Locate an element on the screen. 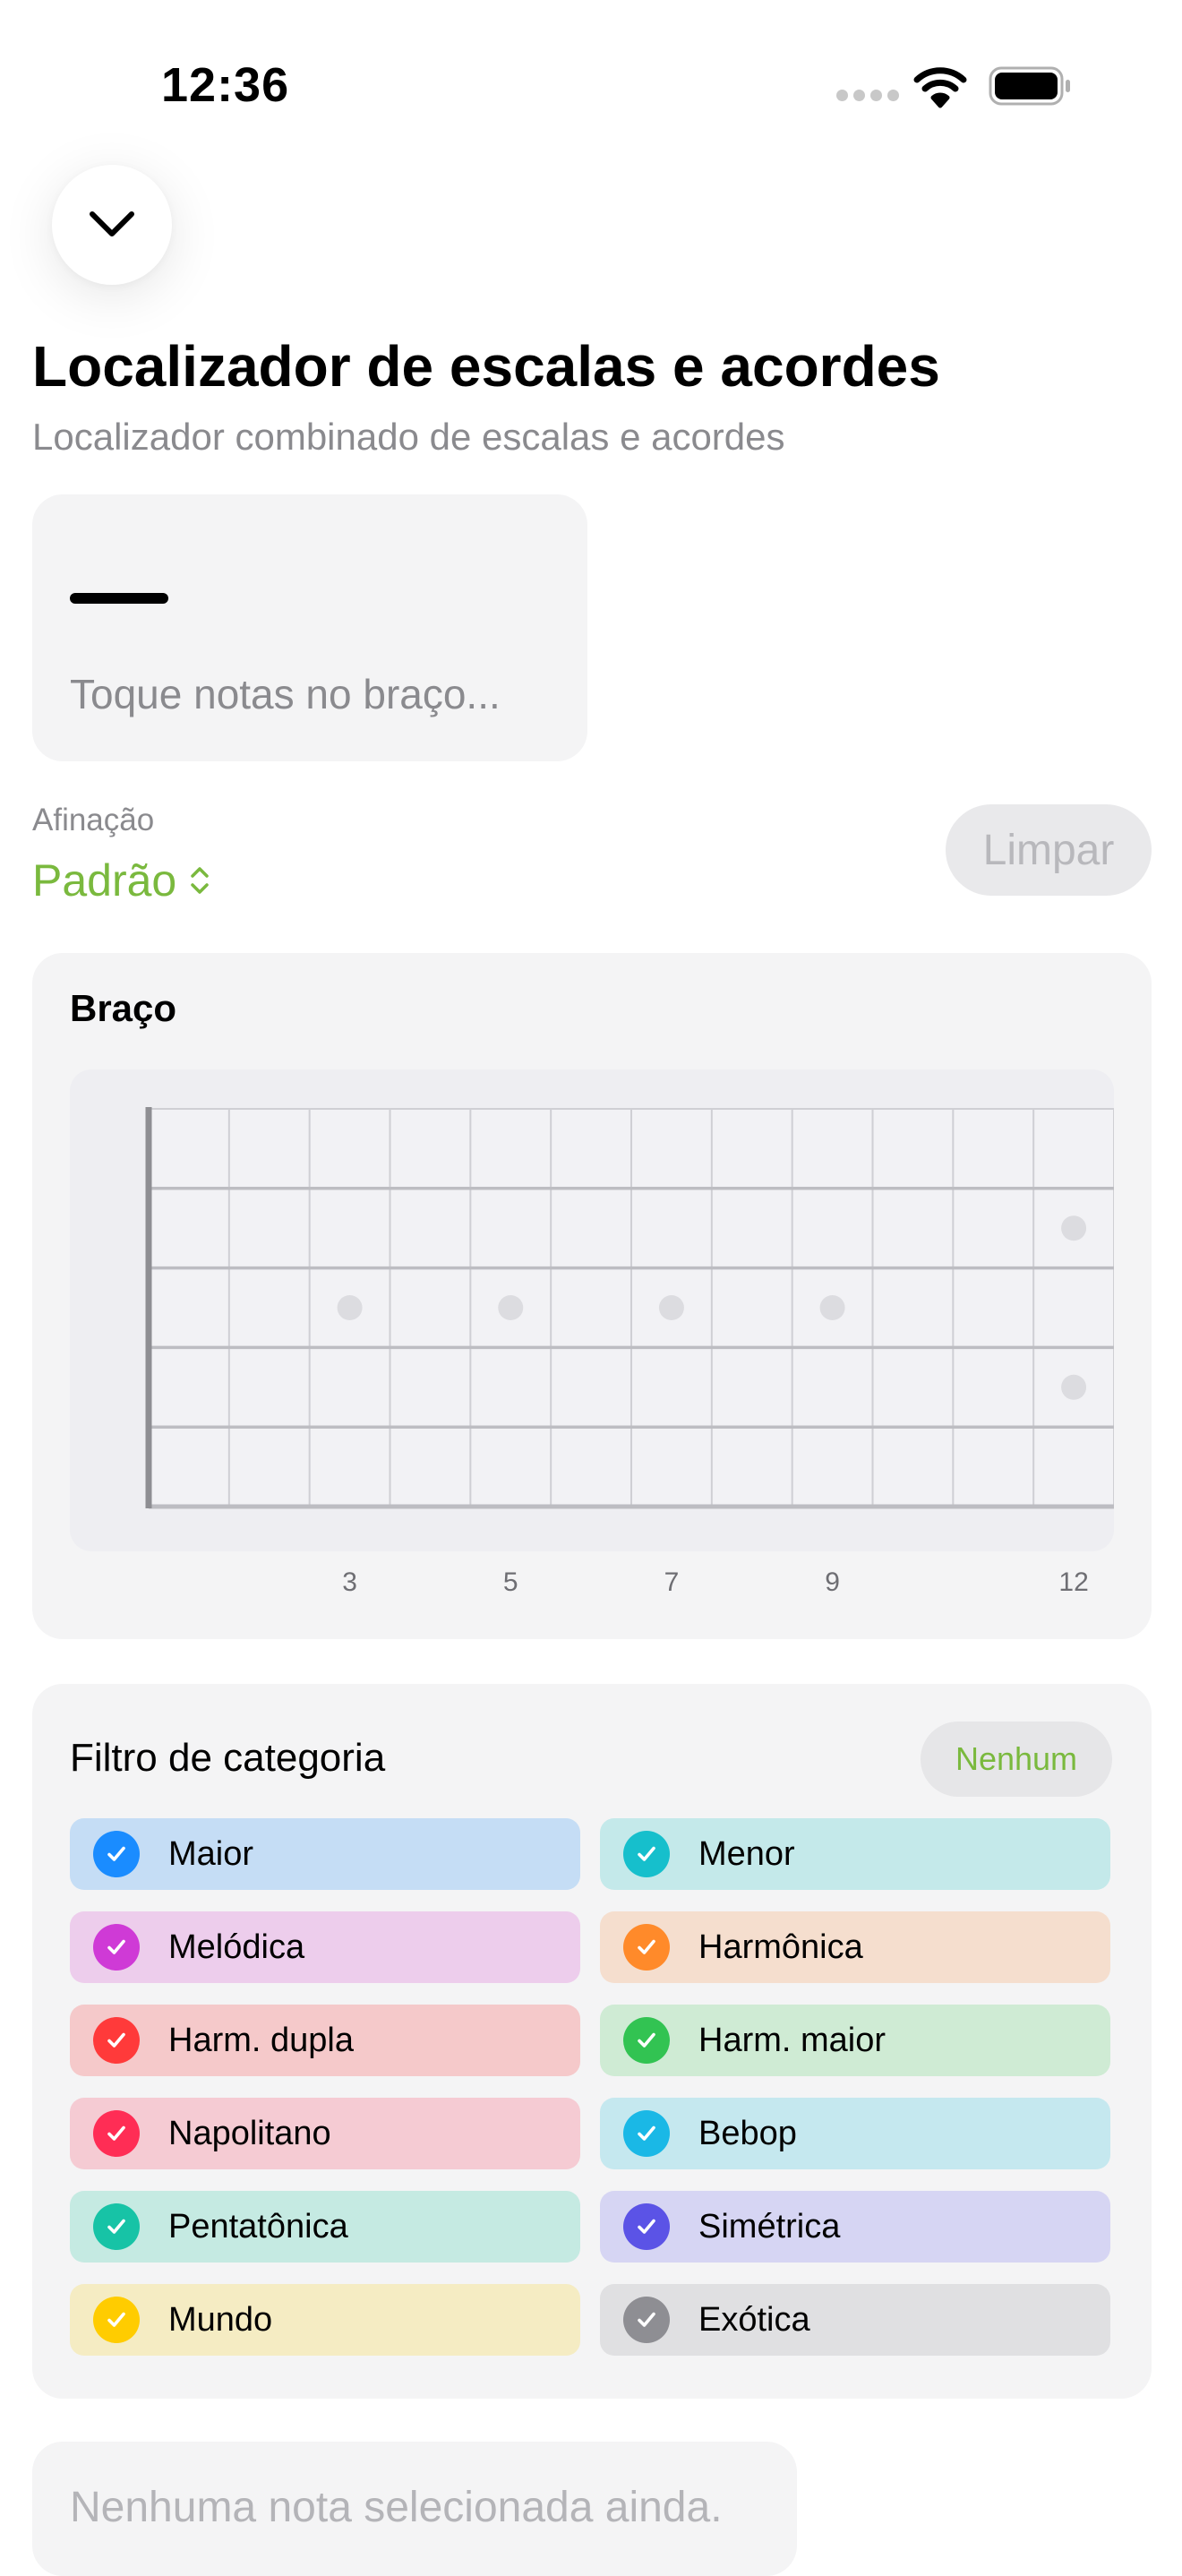  chevron-up-down-icon is located at coordinates (200, 880).